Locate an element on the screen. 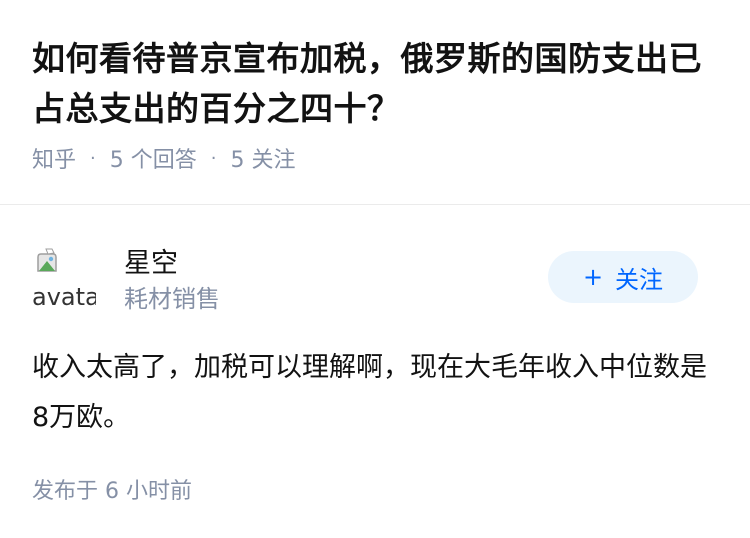 This screenshot has height=538, width=750. answer-published-time: 发布于 6 小时前 is located at coordinates (112, 491).